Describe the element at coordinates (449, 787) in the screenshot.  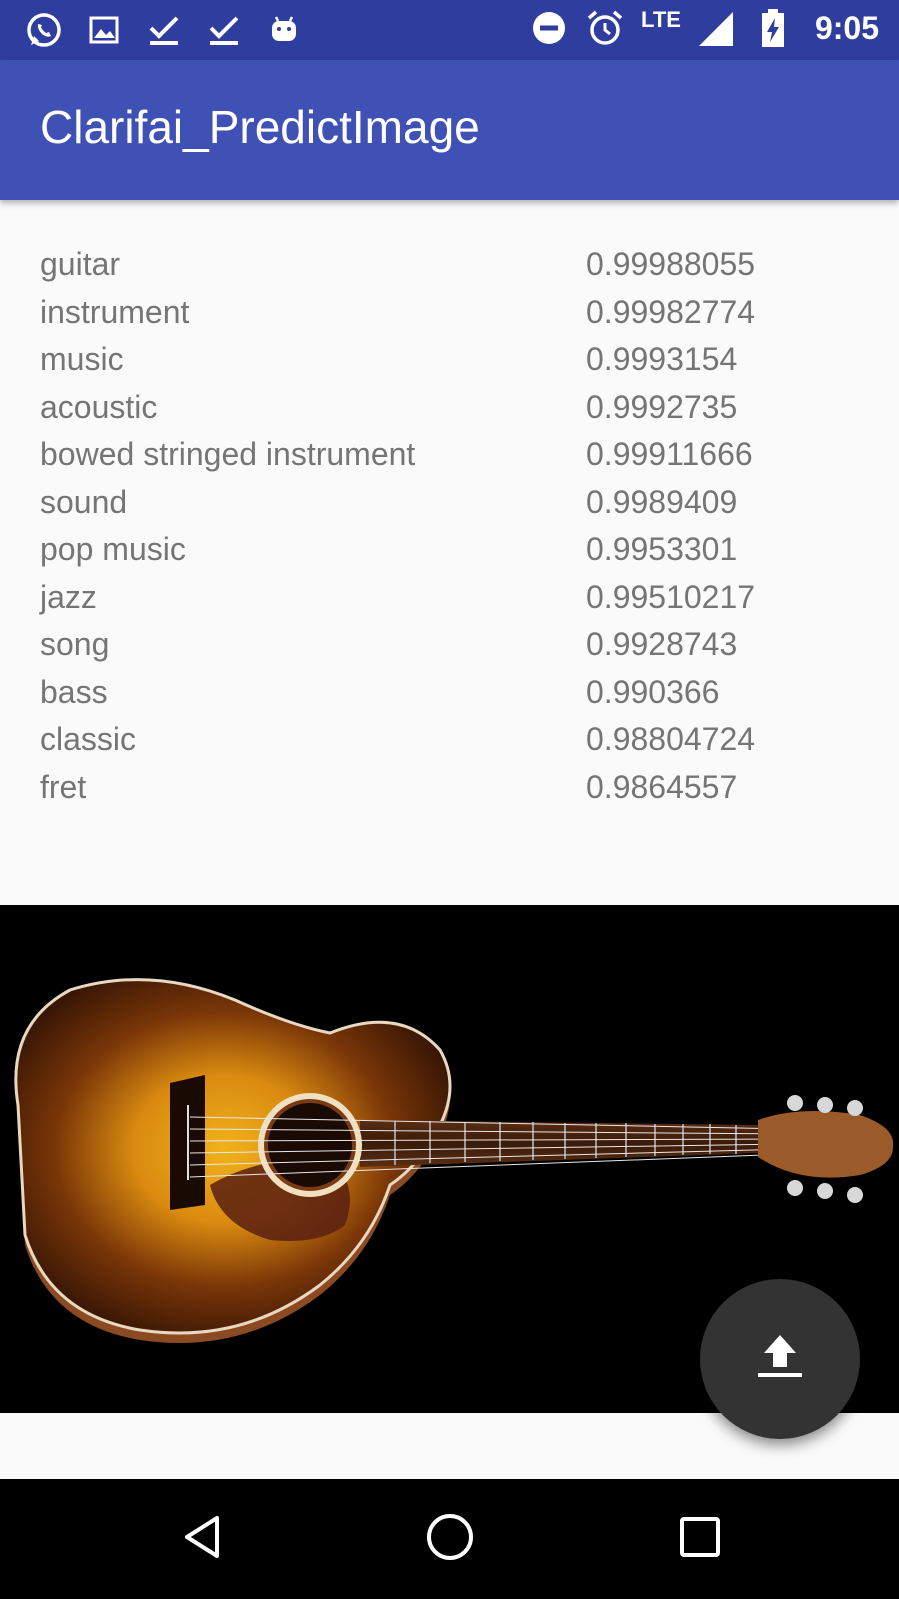
I see `list-item: fret 0.9864557` at that location.